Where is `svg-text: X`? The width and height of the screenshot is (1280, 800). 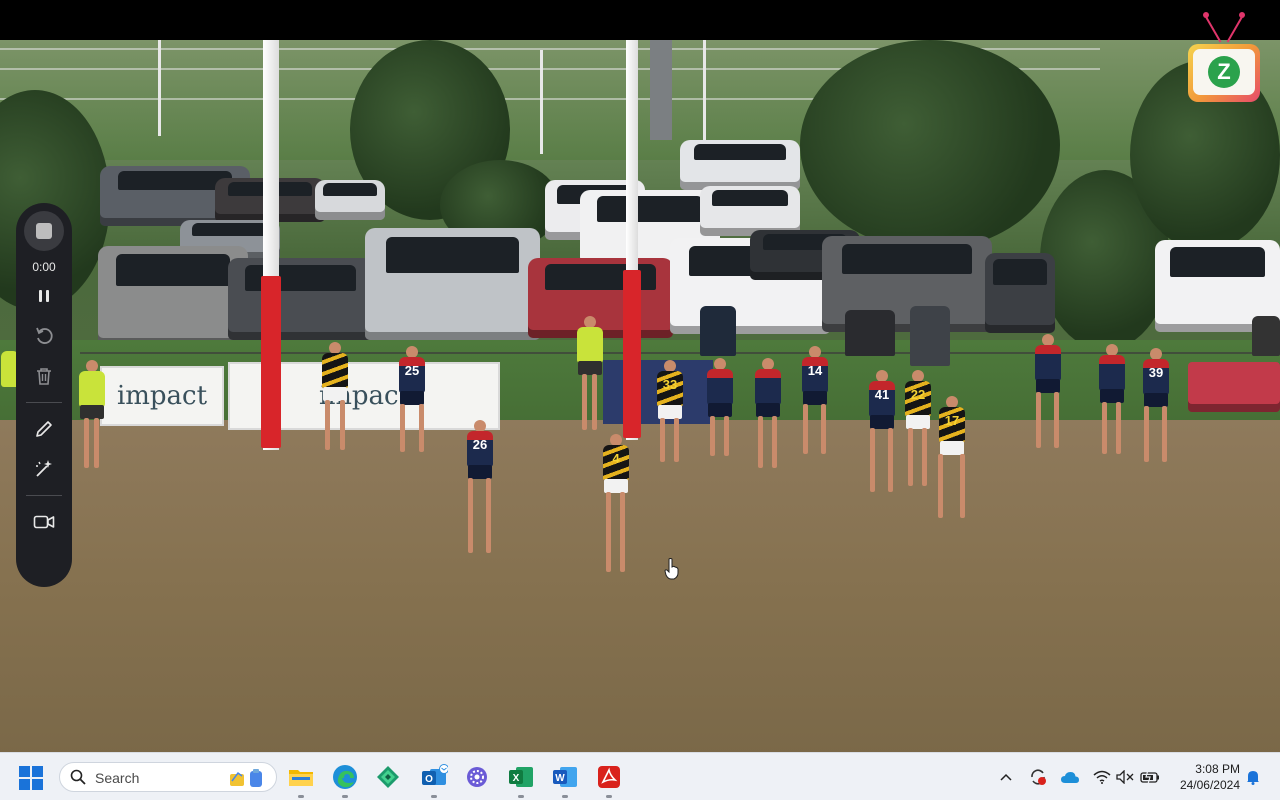 svg-text: X is located at coordinates (516, 778).